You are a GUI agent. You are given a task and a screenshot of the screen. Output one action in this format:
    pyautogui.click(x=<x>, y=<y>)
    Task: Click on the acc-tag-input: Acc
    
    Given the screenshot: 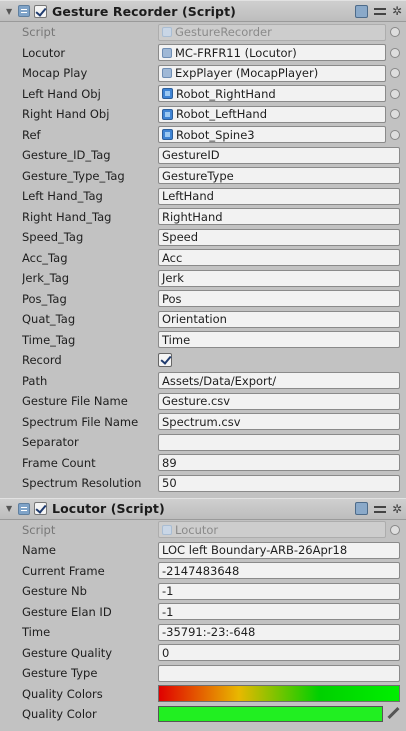 What is the action you would take?
    pyautogui.click(x=279, y=258)
    